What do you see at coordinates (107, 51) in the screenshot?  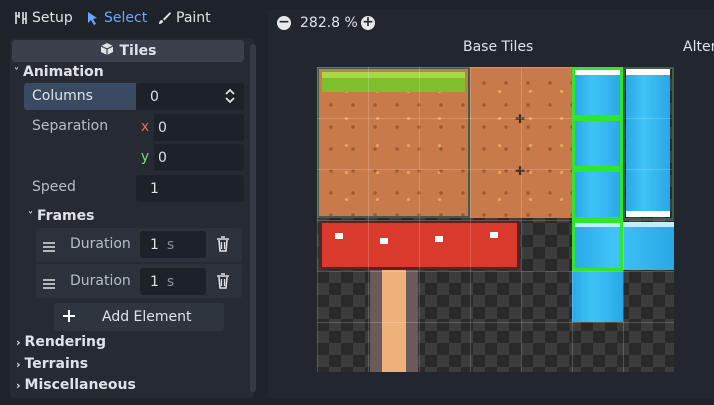 I see `cube-icon` at bounding box center [107, 51].